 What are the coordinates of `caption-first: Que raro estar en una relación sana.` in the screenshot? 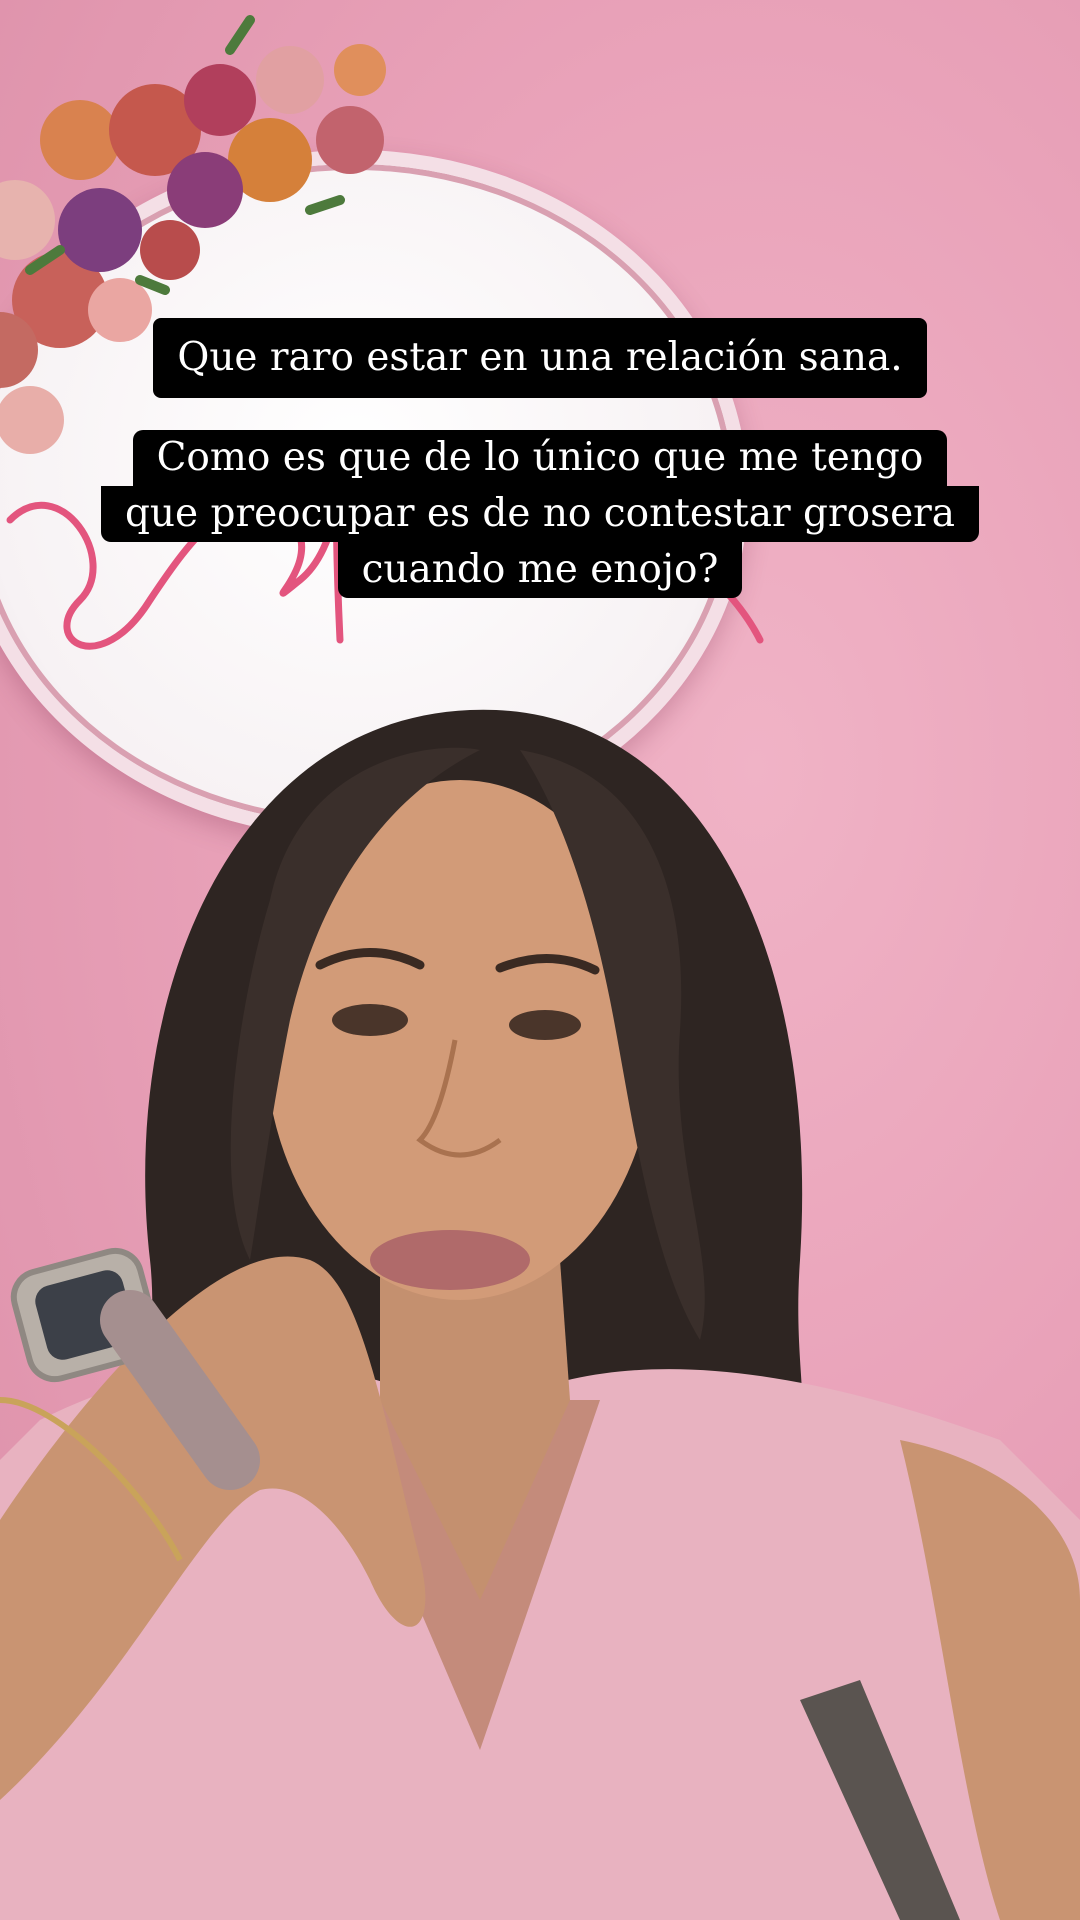 It's located at (540, 358).